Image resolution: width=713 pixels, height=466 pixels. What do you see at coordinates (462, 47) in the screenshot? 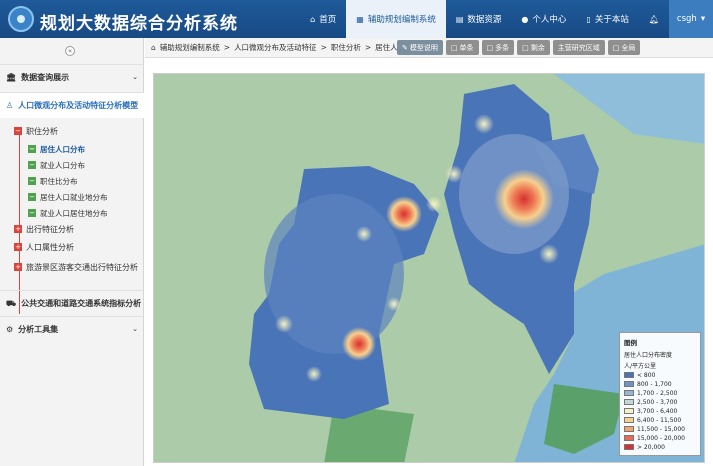
I see `single-button: □ 单条` at bounding box center [462, 47].